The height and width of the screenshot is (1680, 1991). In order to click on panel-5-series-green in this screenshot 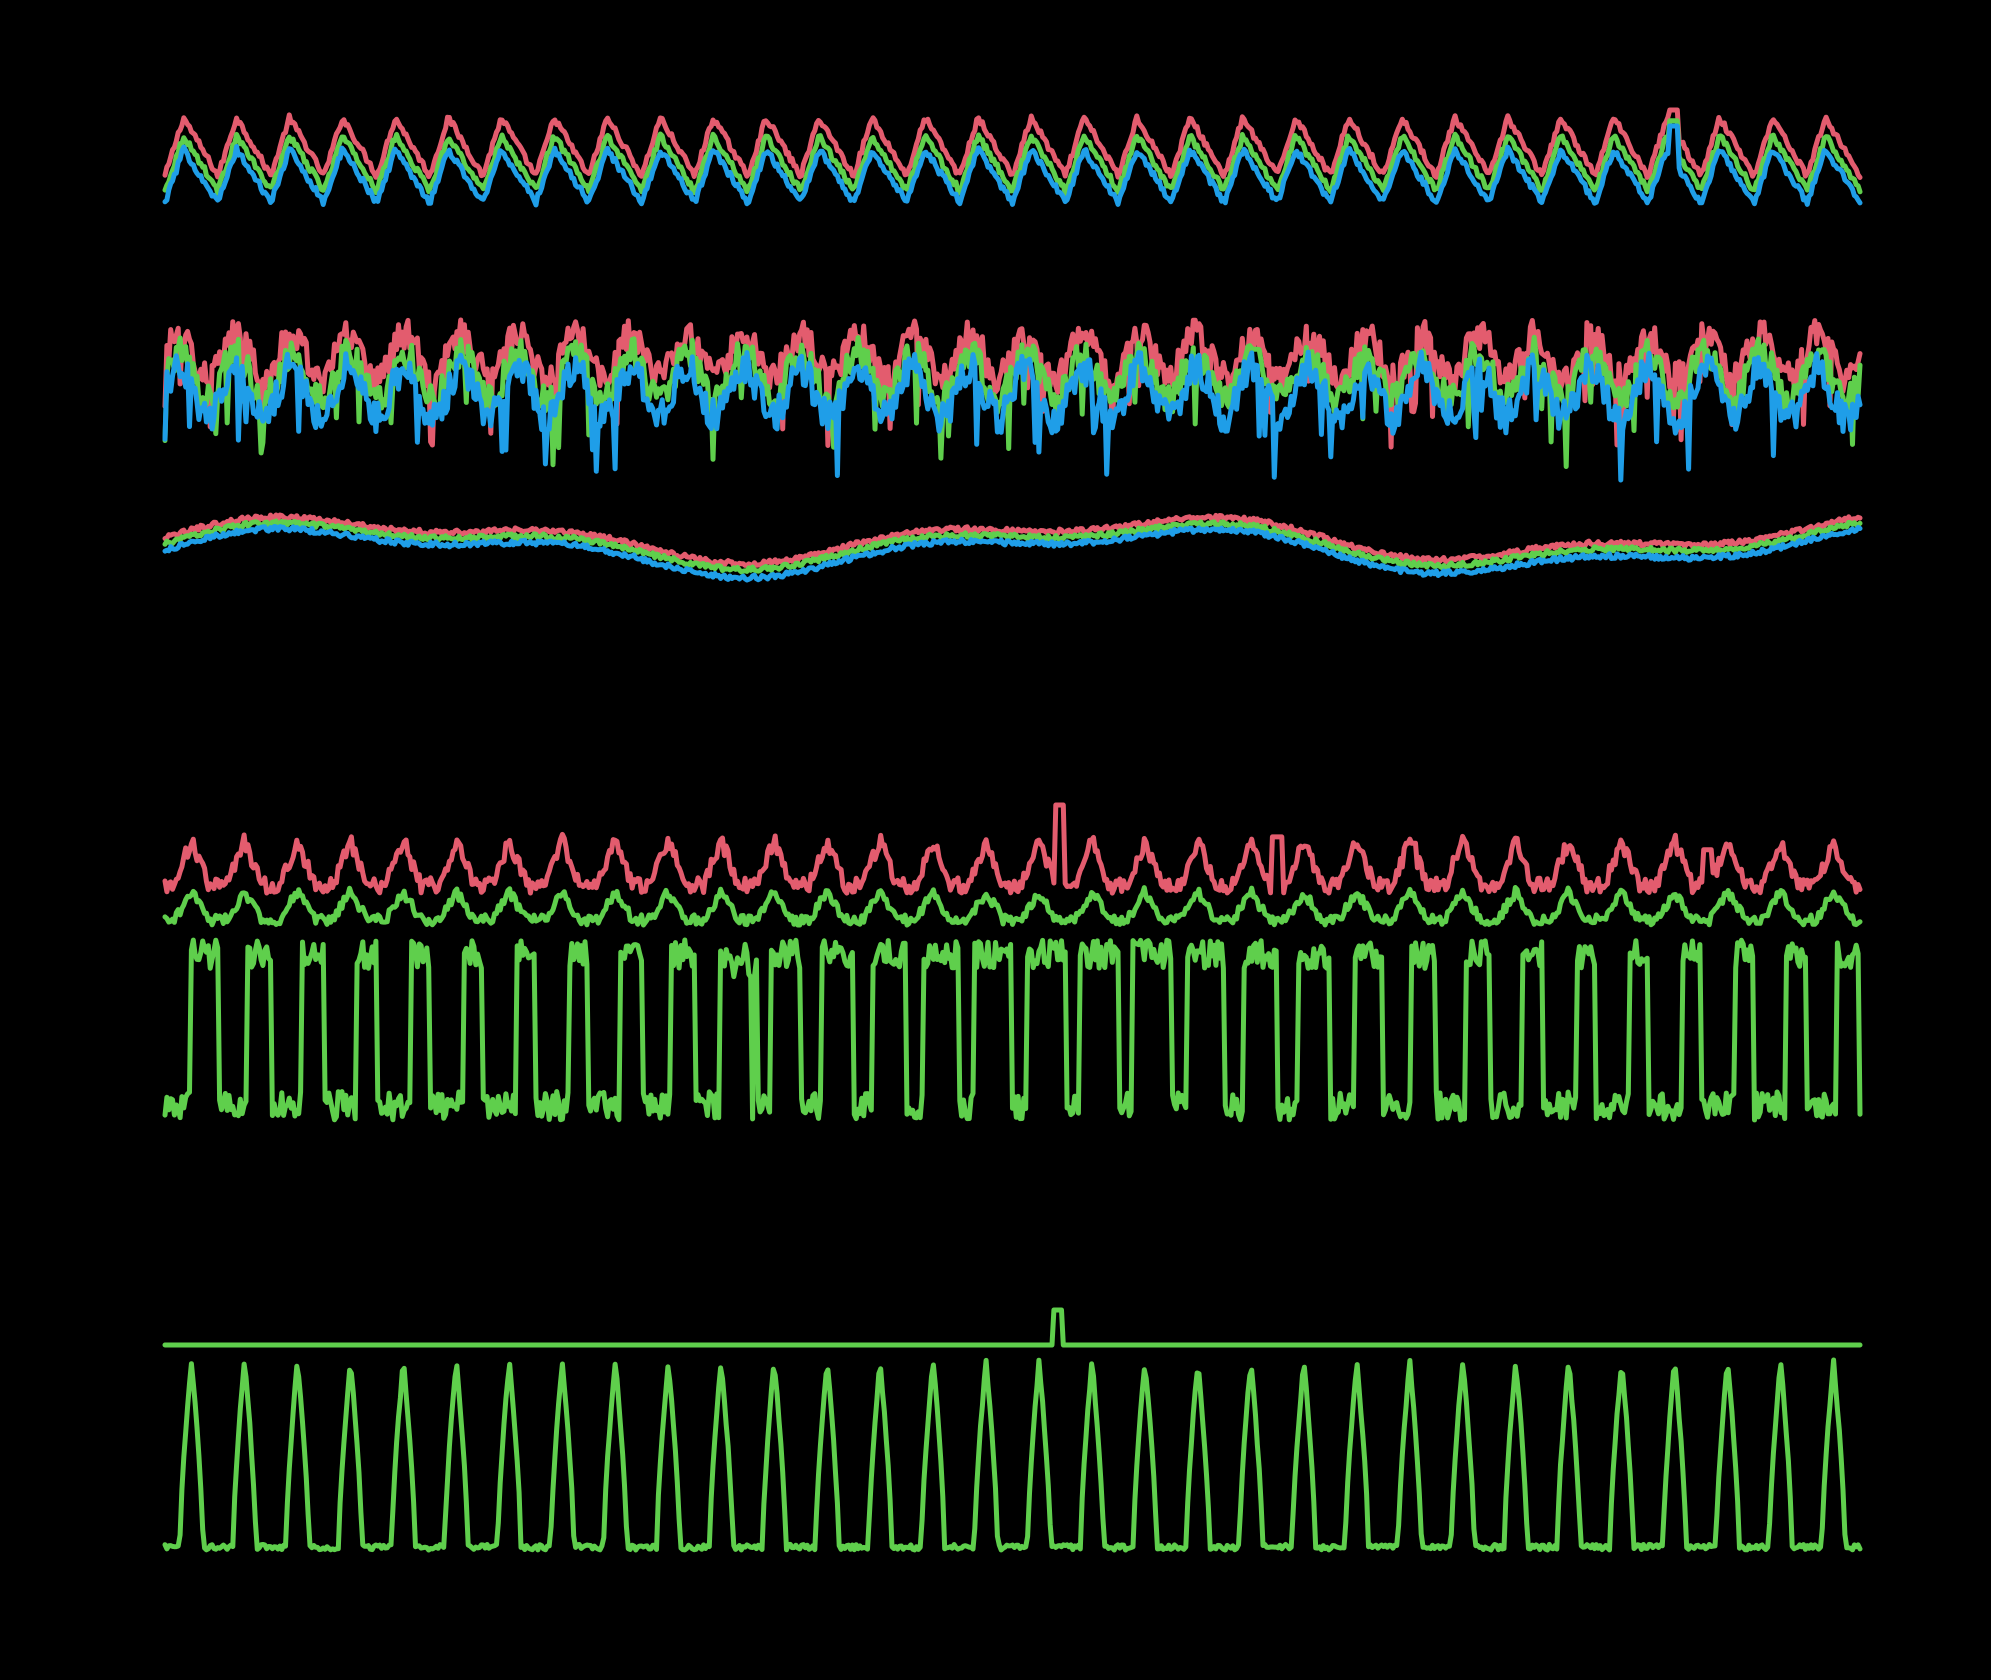, I will do `click(1012, 1030)`.